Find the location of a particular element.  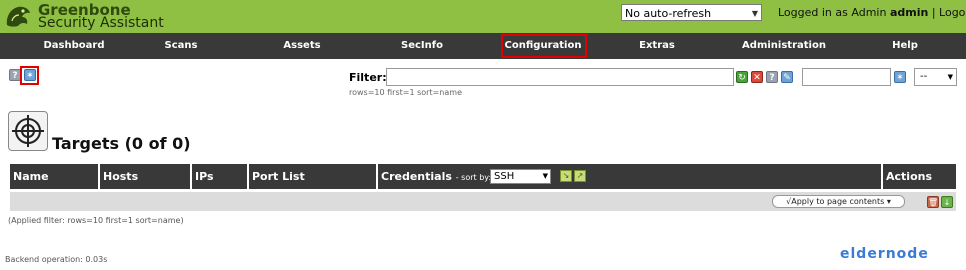

auto-refresh-select: No auto-refresh ▼ is located at coordinates (691, 12).